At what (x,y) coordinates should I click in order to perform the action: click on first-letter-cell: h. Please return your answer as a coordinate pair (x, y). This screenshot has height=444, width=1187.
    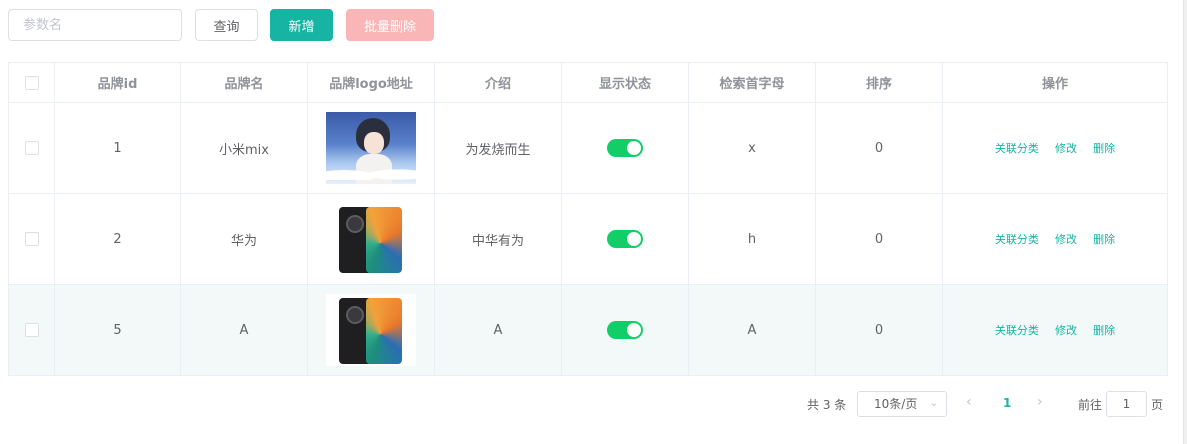
    Looking at the image, I should click on (752, 239).